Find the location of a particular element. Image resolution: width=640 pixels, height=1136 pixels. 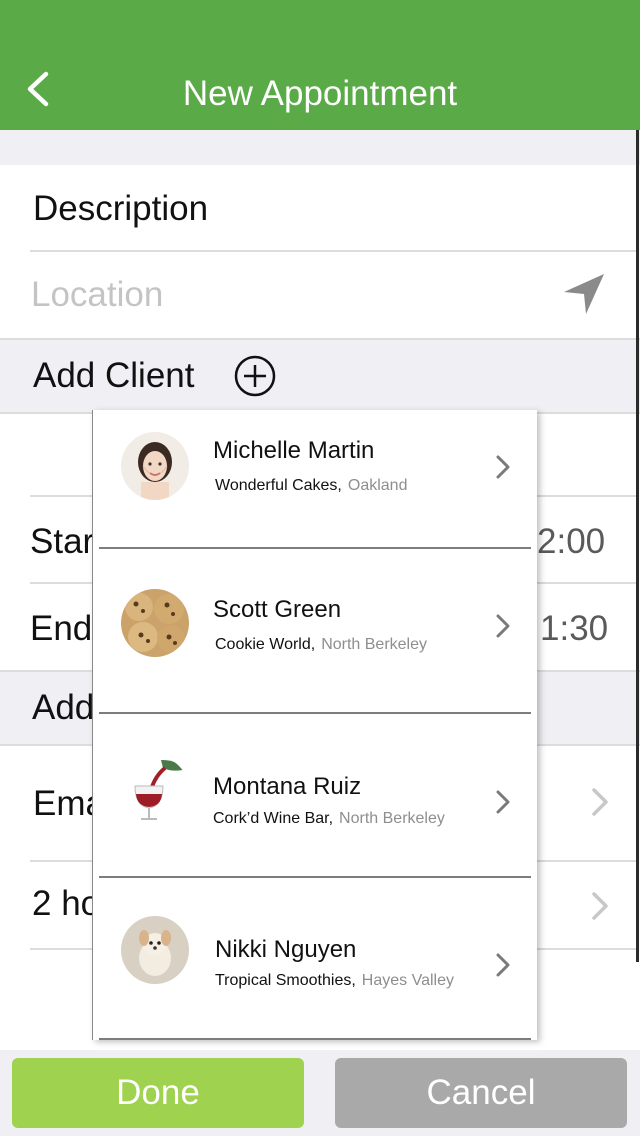

done-button: Done is located at coordinates (158, 1093).